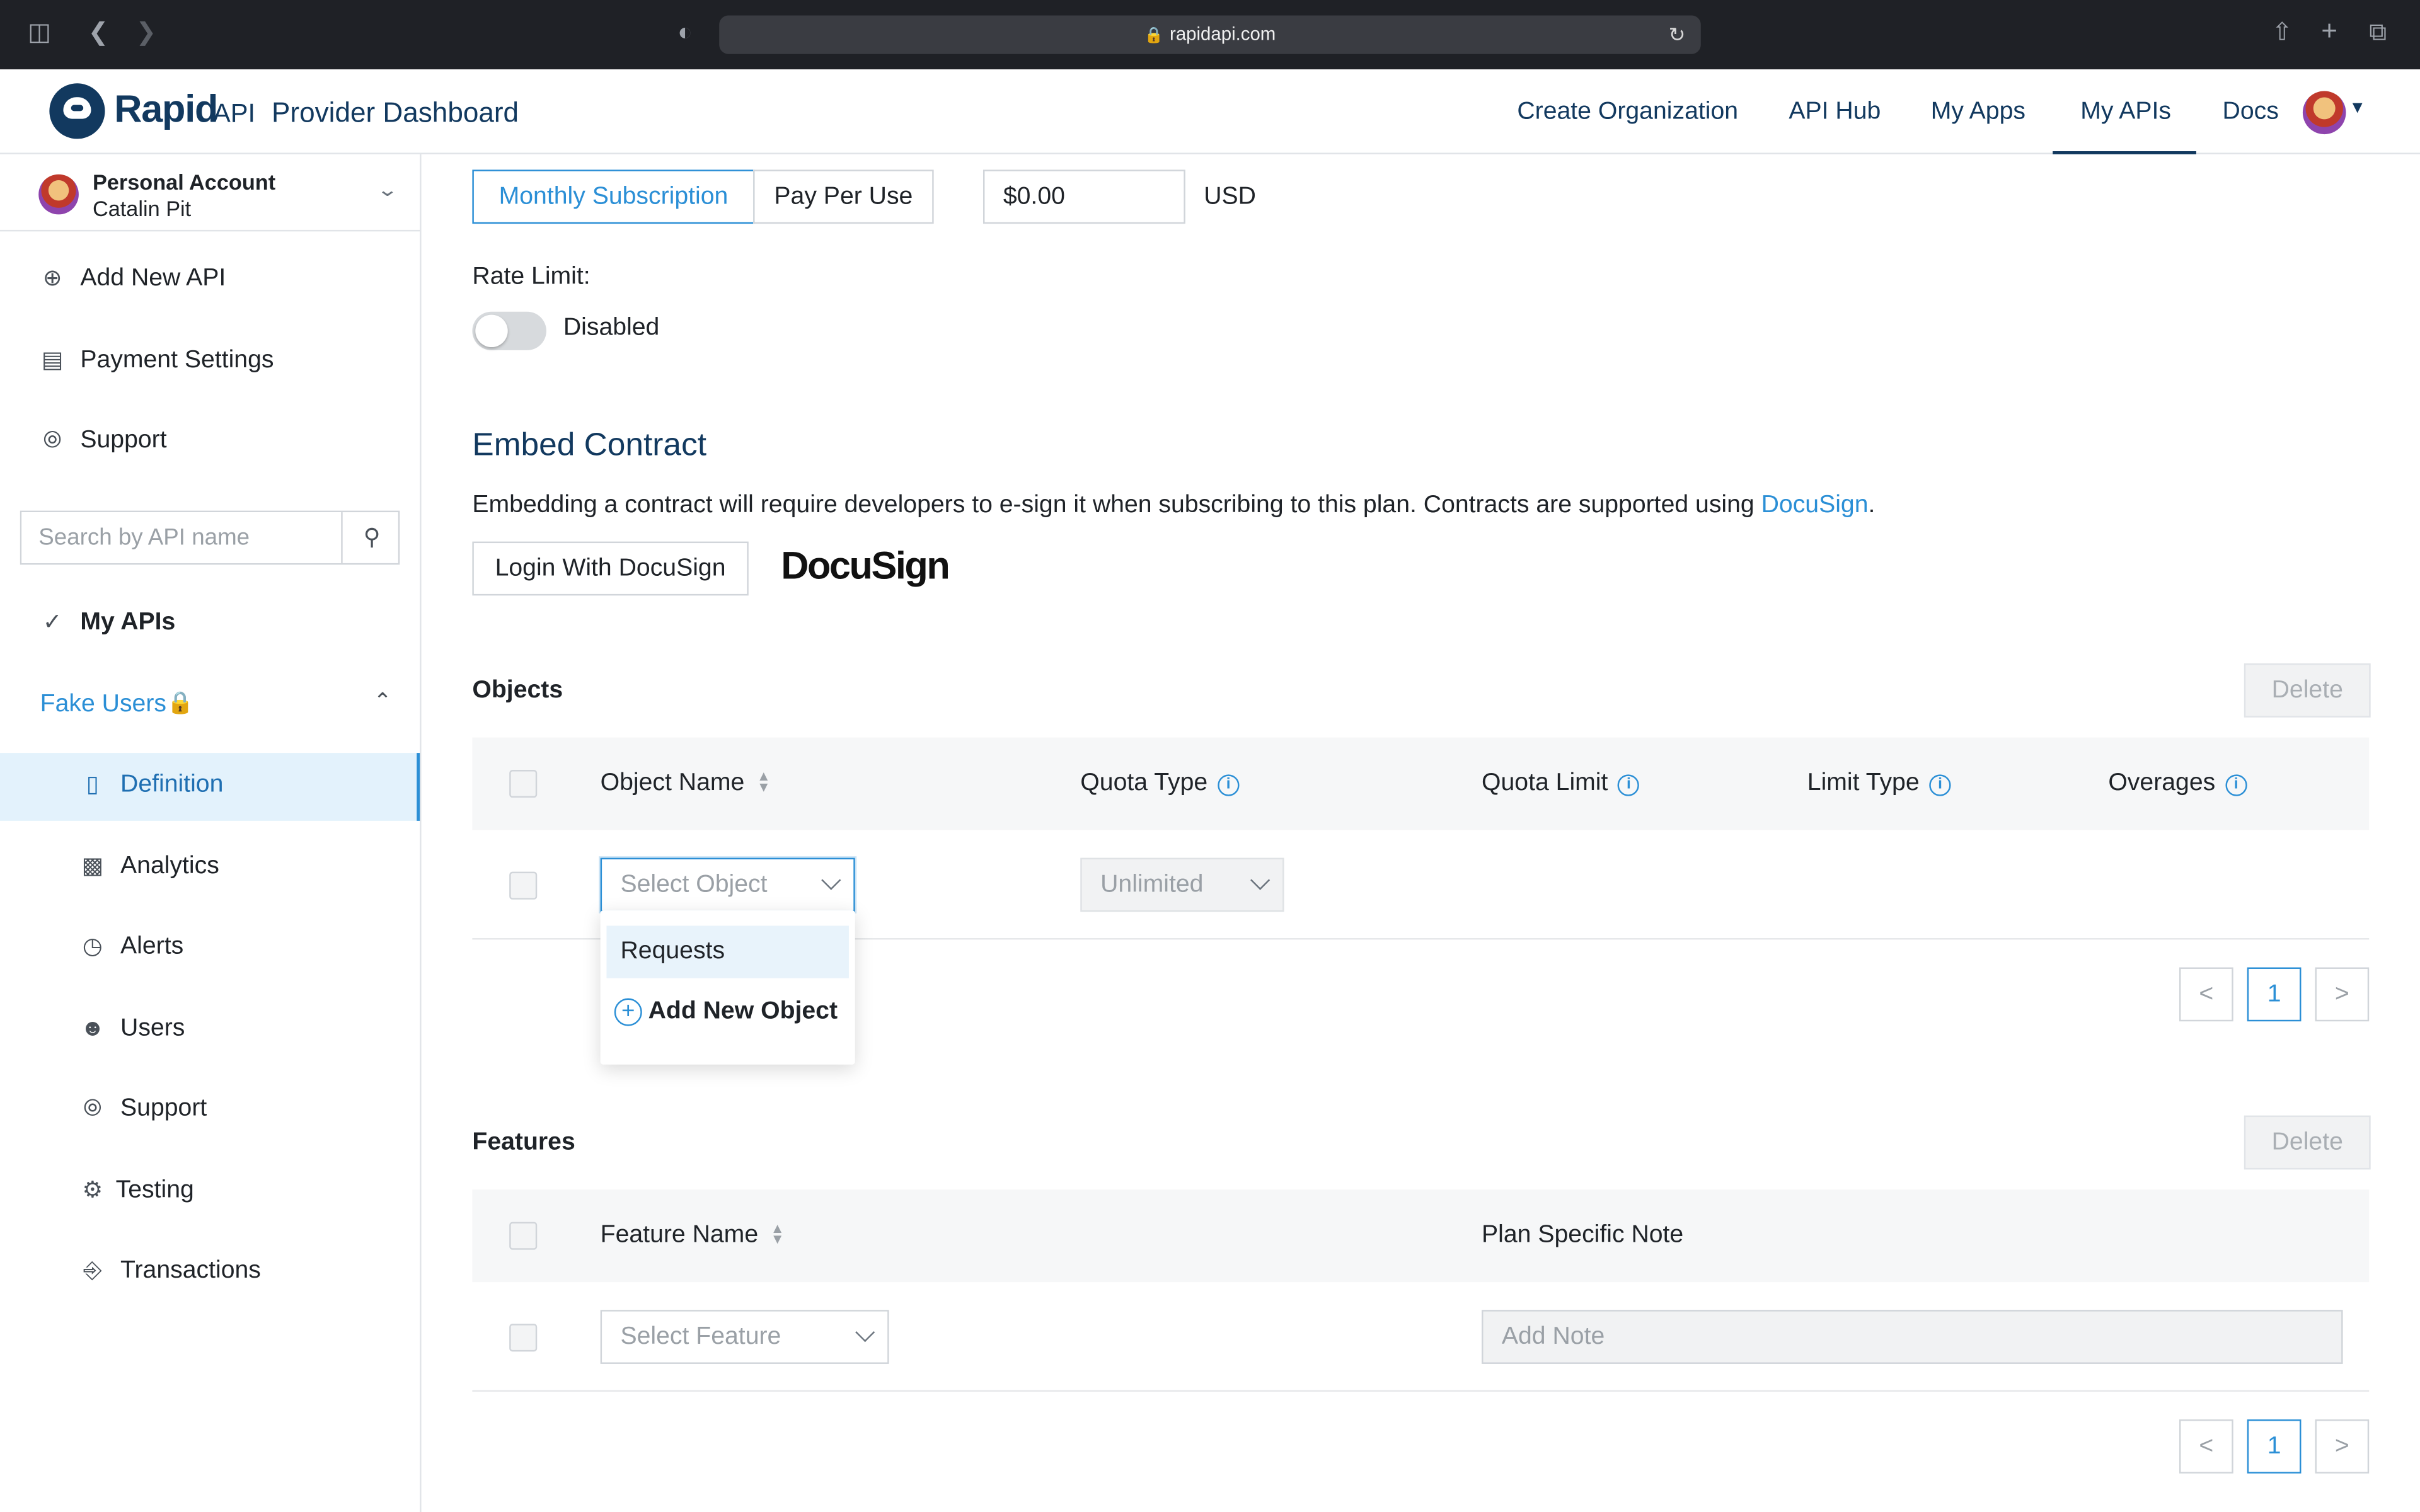 Image resolution: width=2420 pixels, height=1512 pixels. I want to click on tab-overview-icon: ⧉, so click(2378, 33).